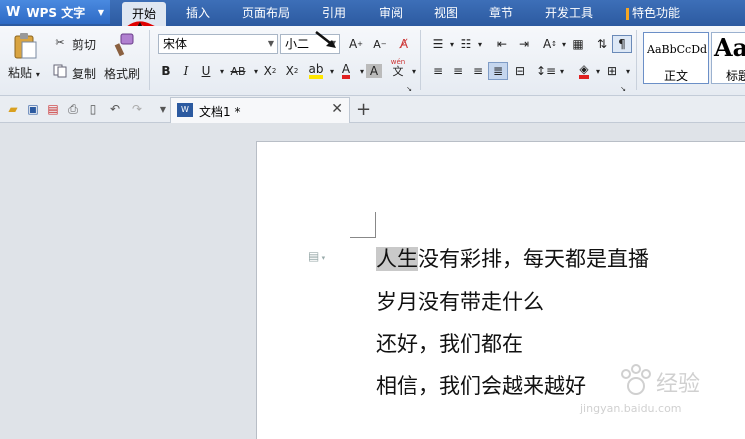  I want to click on cut-button: 剪切, so click(84, 44).